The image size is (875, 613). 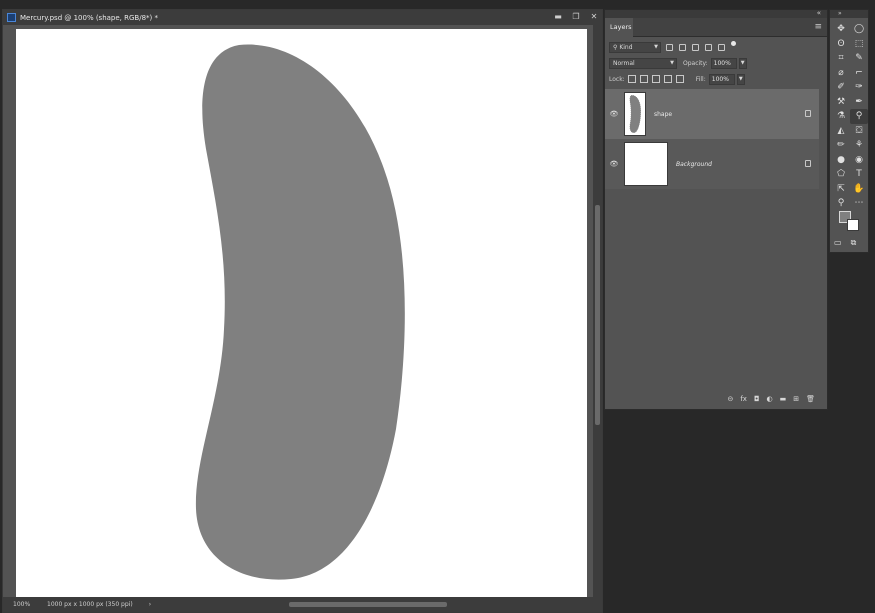 I want to click on color-swatches, so click(x=850, y=221).